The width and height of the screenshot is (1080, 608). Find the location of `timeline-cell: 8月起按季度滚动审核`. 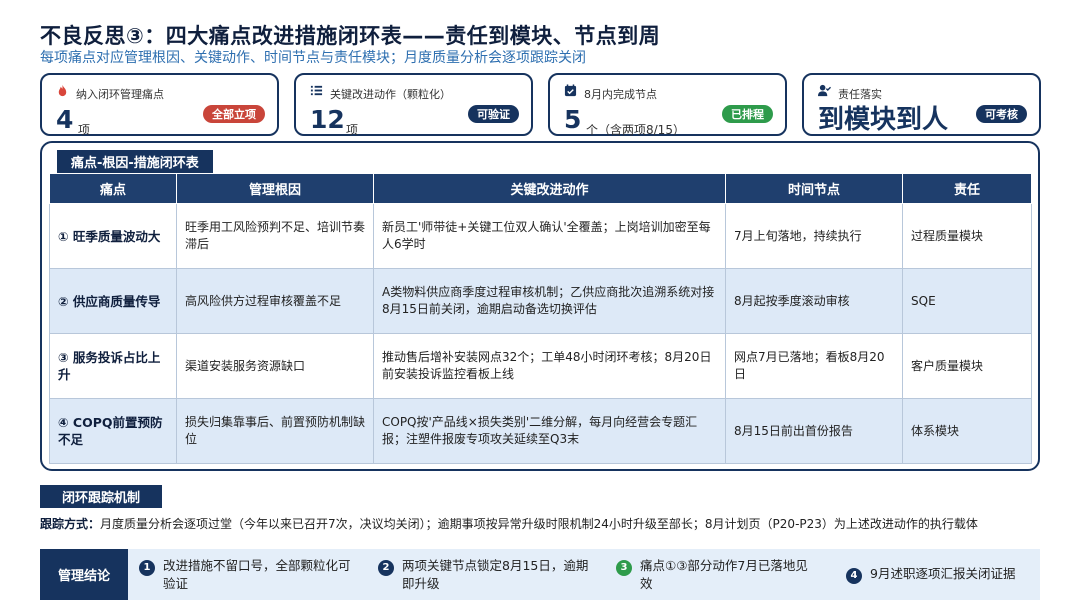

timeline-cell: 8月起按季度滚动审核 is located at coordinates (814, 301).